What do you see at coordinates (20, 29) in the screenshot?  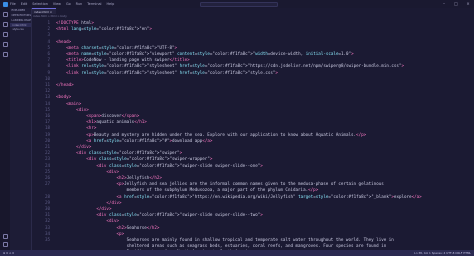 I see `file-item-style: style.css` at bounding box center [20, 29].